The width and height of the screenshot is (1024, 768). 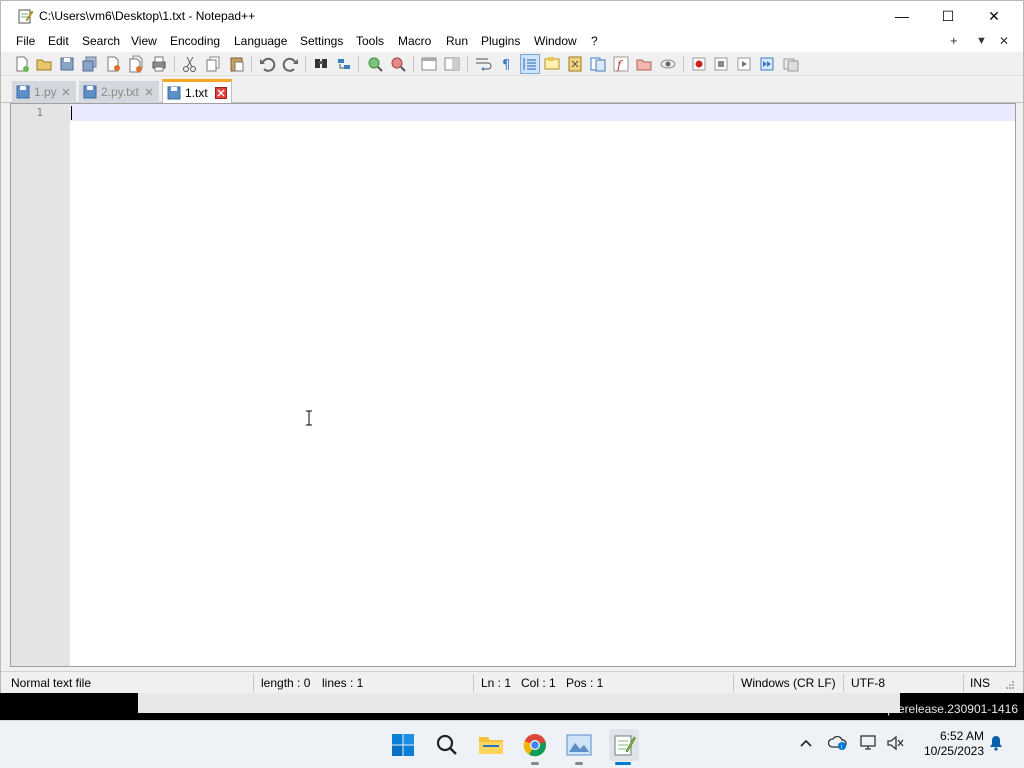 What do you see at coordinates (195, 41) in the screenshot?
I see `menu-encoding: Encoding` at bounding box center [195, 41].